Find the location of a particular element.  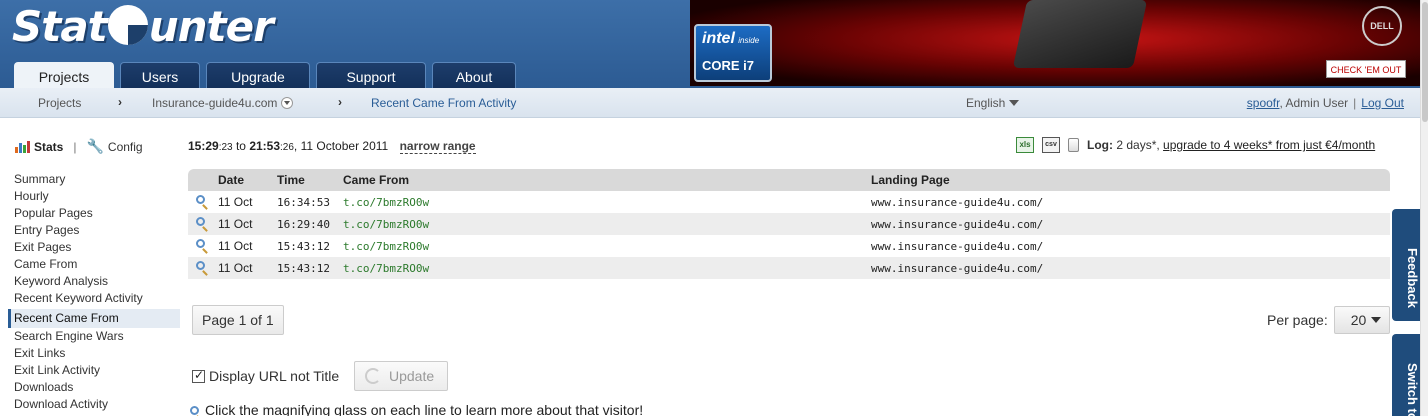

column-header-came-from: Came From is located at coordinates (376, 180).